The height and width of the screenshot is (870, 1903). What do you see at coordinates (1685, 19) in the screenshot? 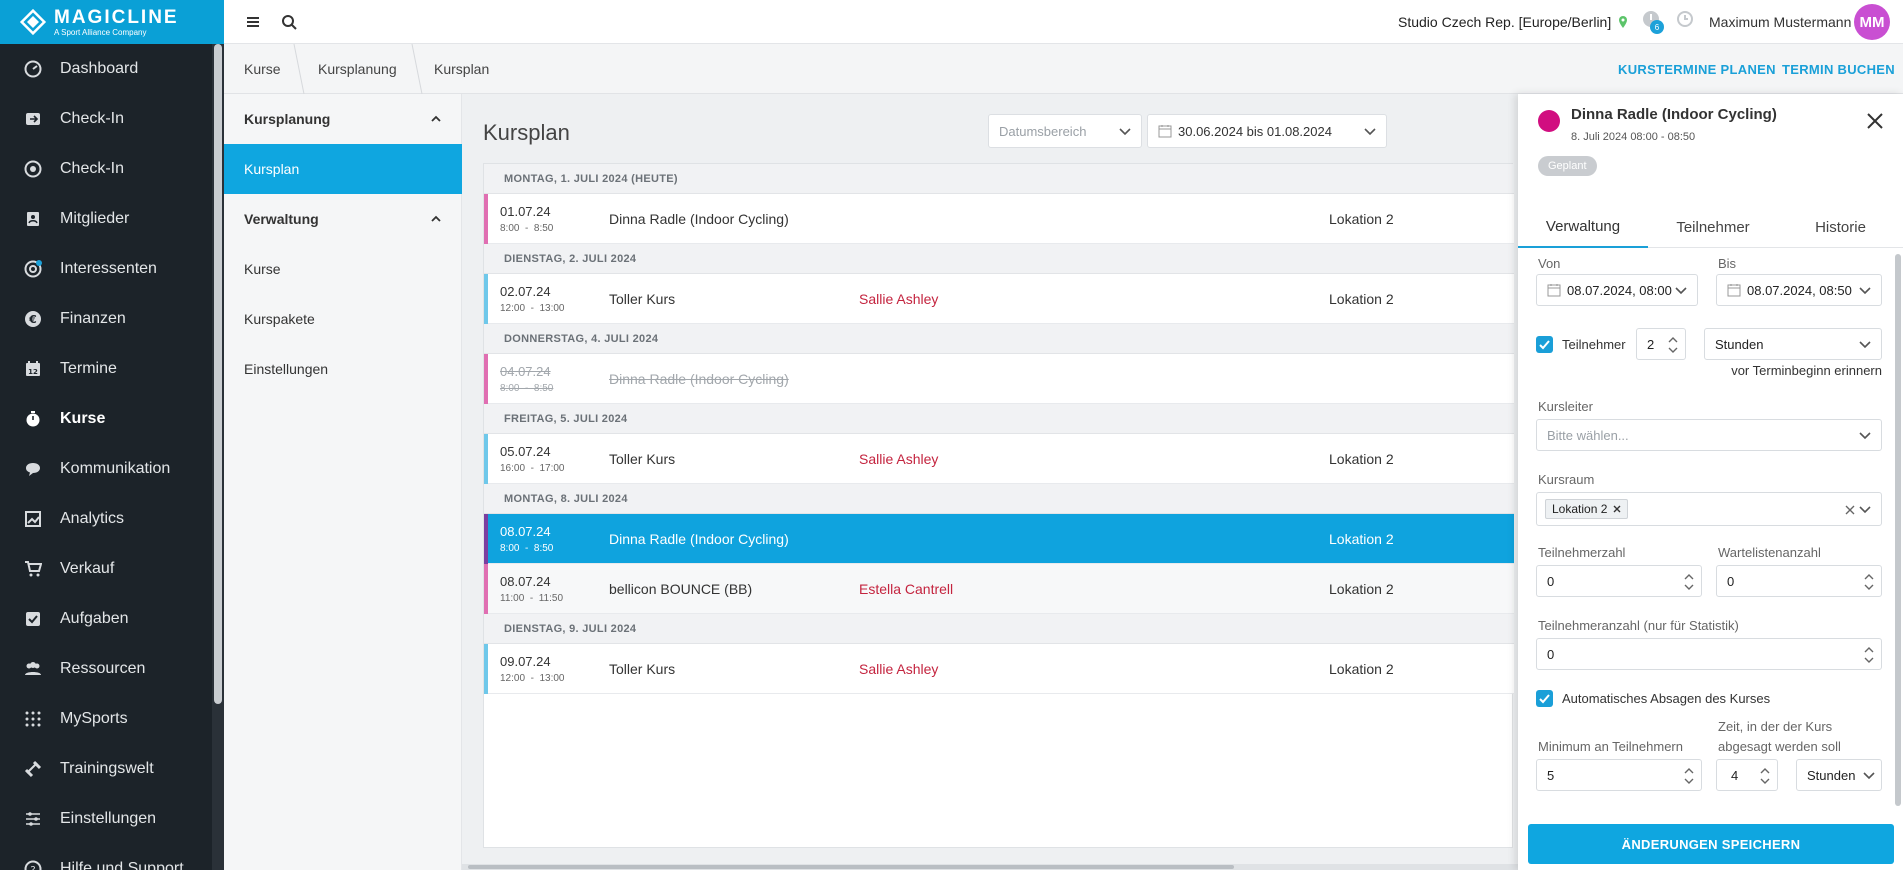
I see `clock-icon` at bounding box center [1685, 19].